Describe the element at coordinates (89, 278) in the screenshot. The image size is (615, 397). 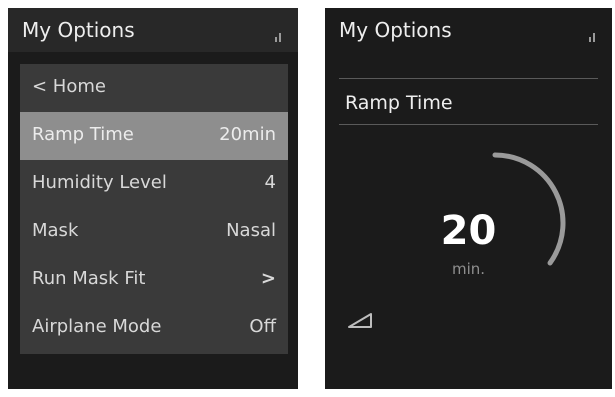
I see `menu-item-label: Run Mask Fit` at that location.